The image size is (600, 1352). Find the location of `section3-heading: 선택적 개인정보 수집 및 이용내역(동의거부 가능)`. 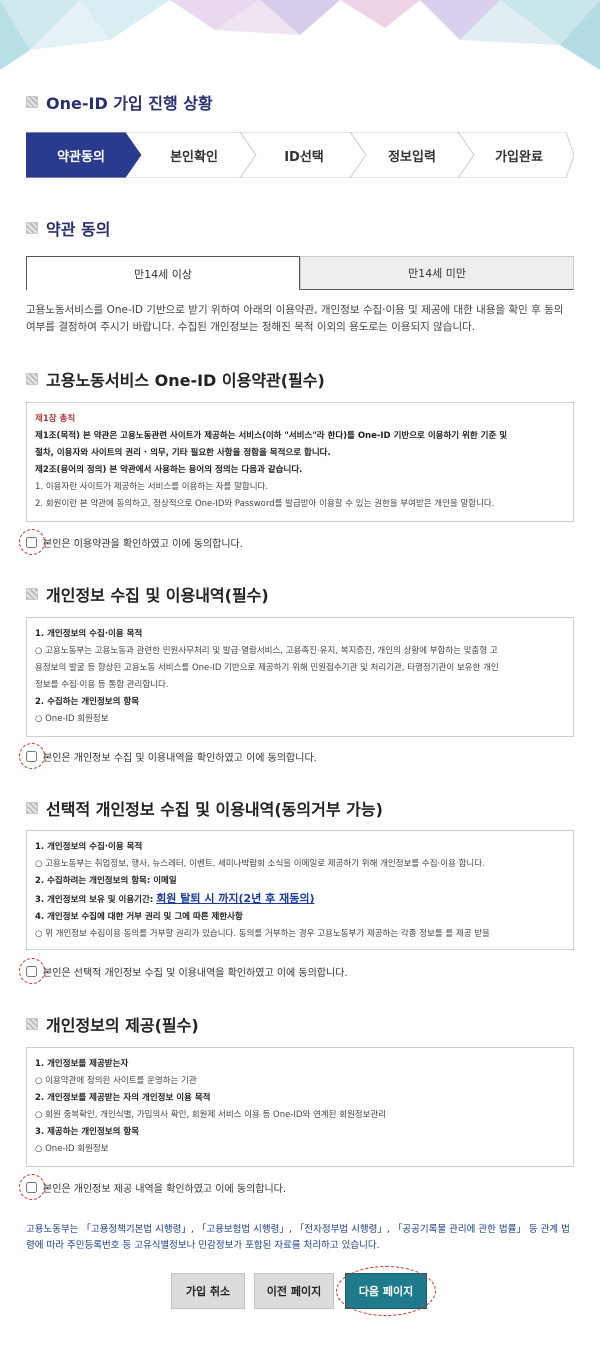

section3-heading: 선택적 개인정보 수집 및 이용내역(동의거부 가능) is located at coordinates (204, 808).